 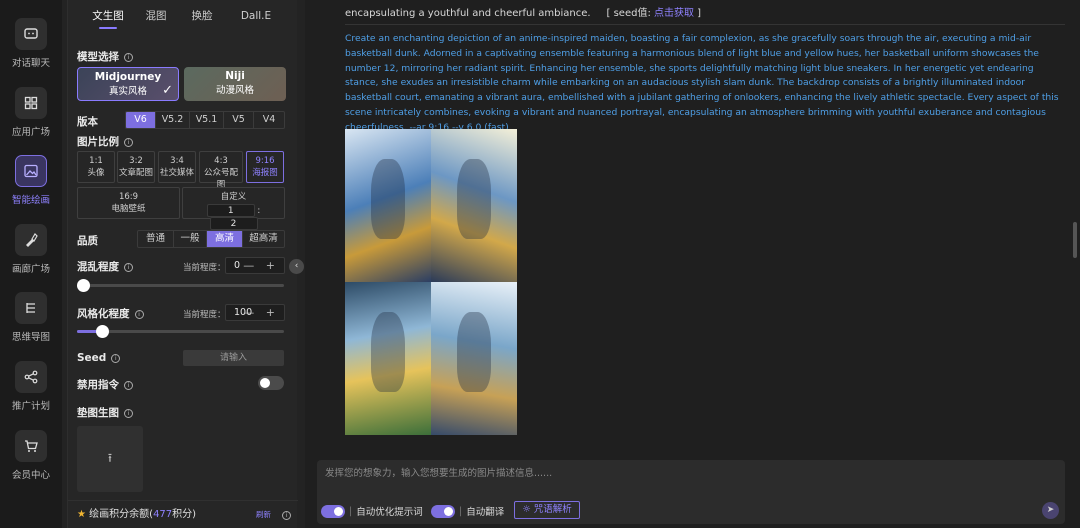 What do you see at coordinates (443, 511) in the screenshot?
I see `auto-translate-toggle` at bounding box center [443, 511].